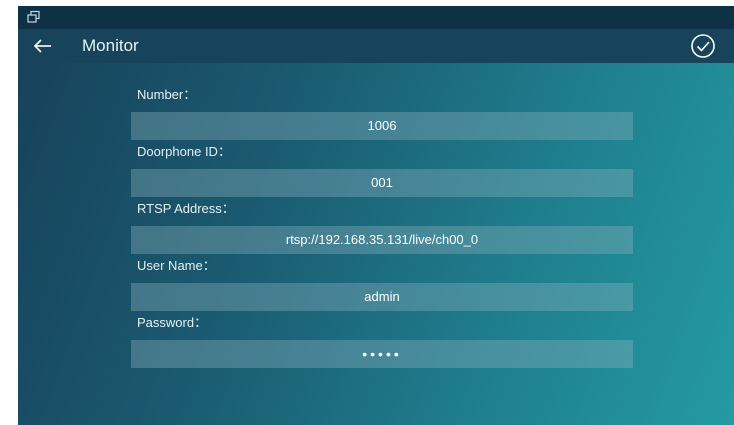 Image resolution: width=734 pixels, height=425 pixels. I want to click on back-button, so click(43, 46).